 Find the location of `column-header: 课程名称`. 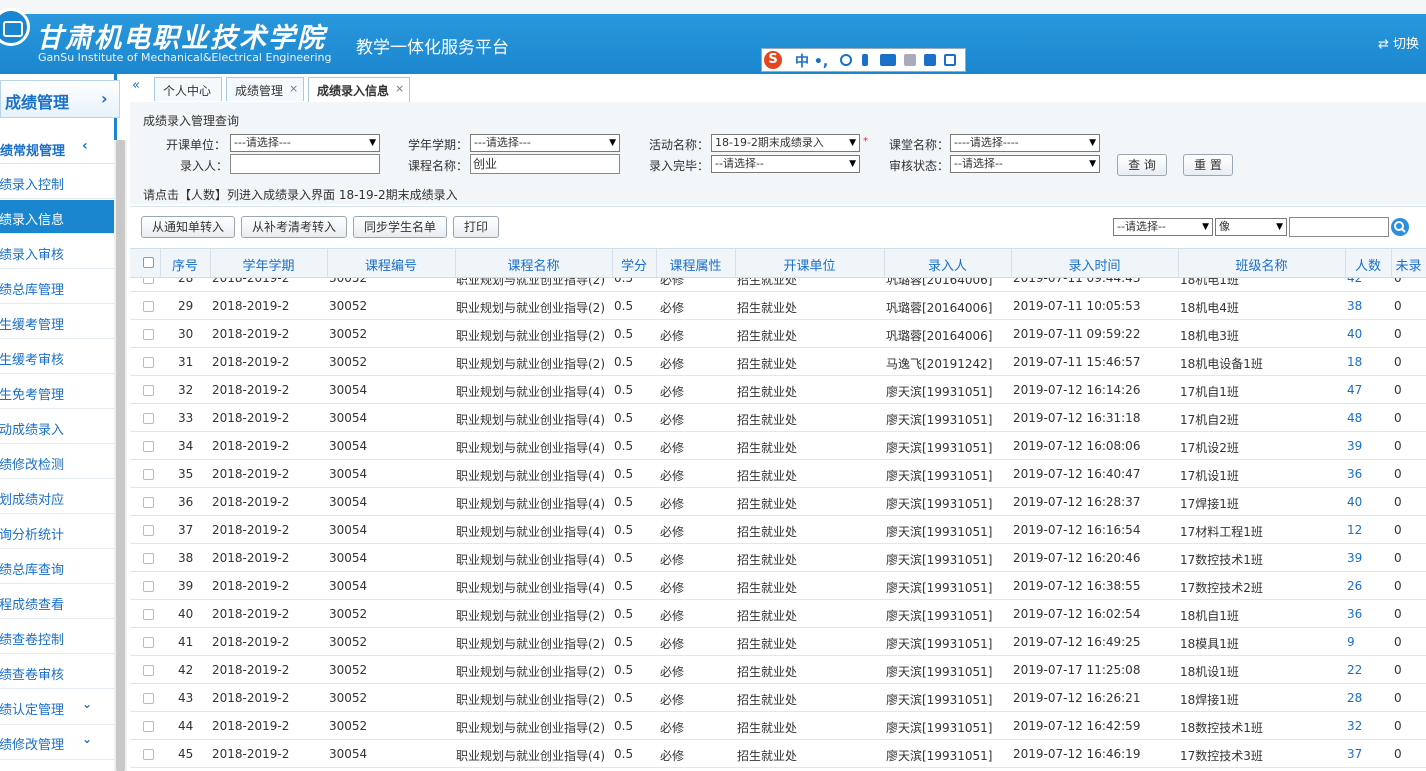

column-header: 课程名称 is located at coordinates (533, 264).